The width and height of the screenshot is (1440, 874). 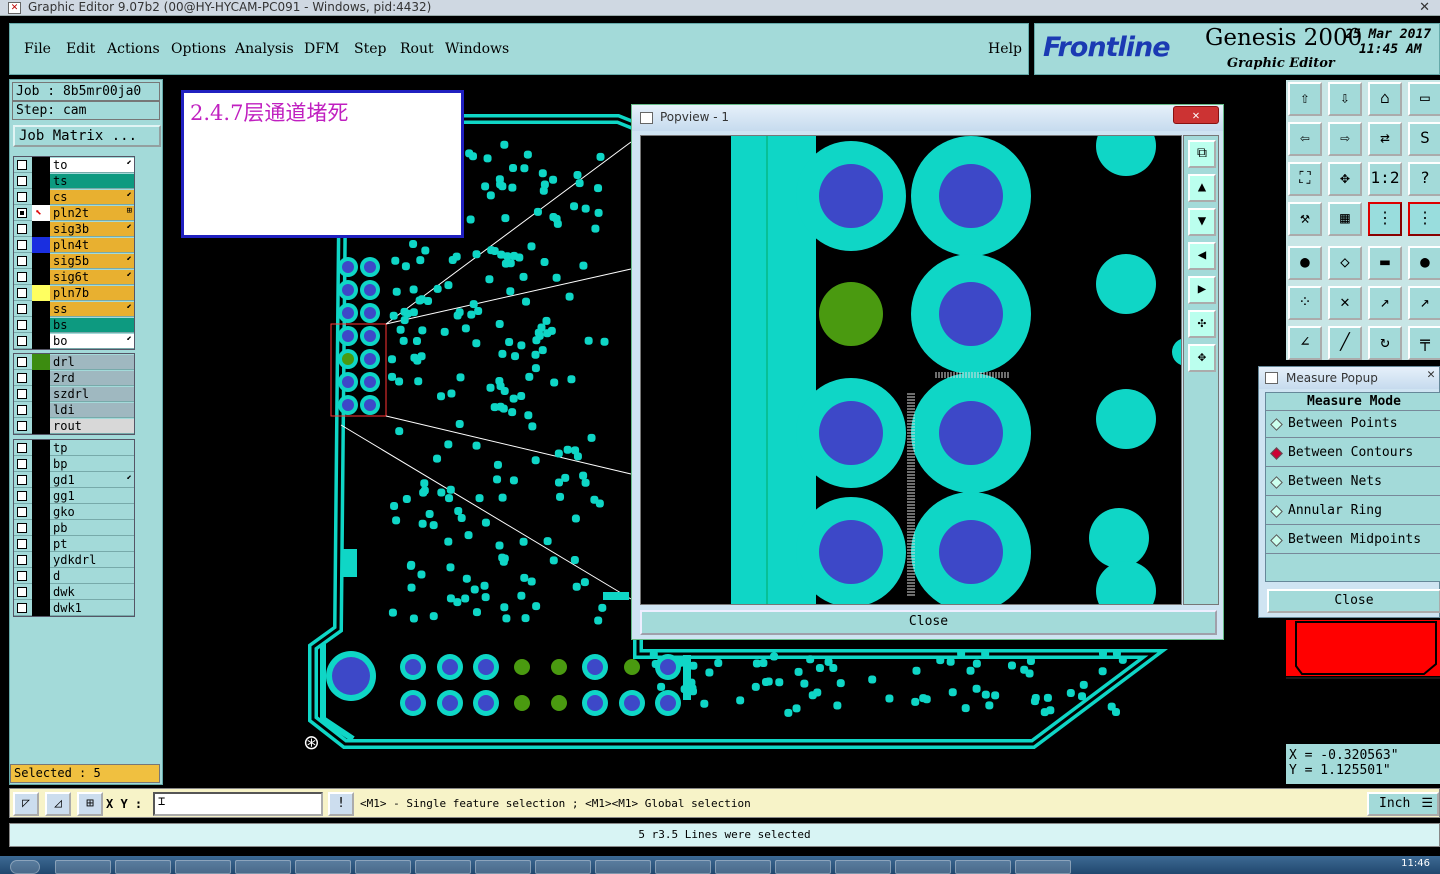 I want to click on layer-row-ldi: ldi, so click(x=74, y=410).